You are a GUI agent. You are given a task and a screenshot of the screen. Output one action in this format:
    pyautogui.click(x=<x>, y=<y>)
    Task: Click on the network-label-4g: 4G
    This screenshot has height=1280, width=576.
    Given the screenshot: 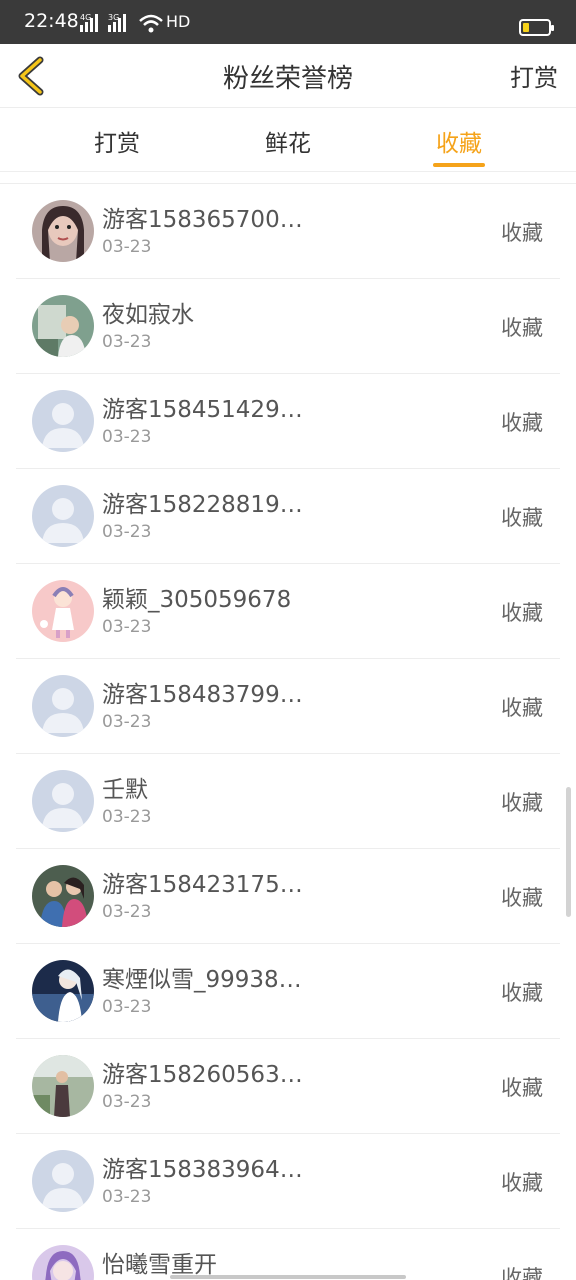 What is the action you would take?
    pyautogui.click(x=85, y=17)
    